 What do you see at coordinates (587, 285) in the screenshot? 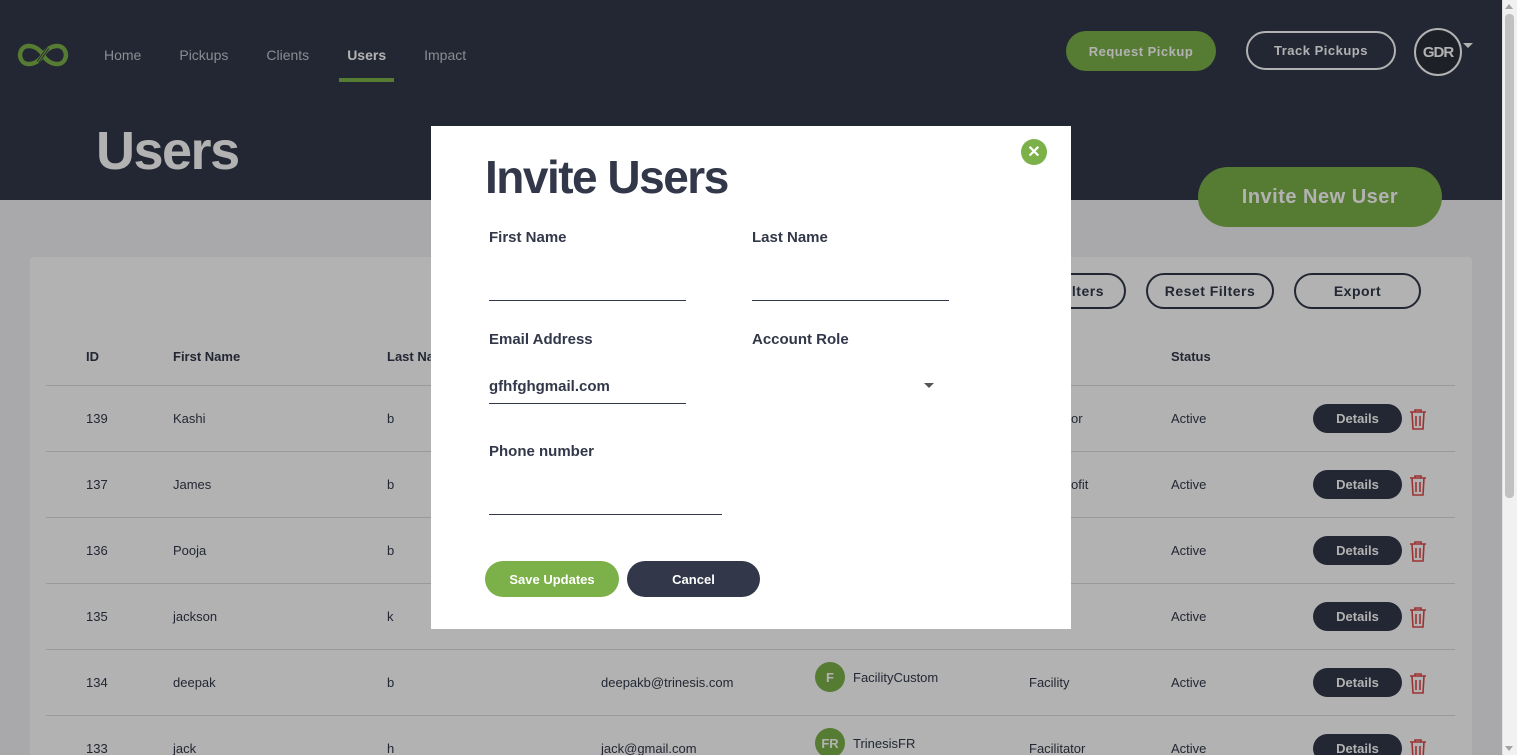
I see `first-name-field` at bounding box center [587, 285].